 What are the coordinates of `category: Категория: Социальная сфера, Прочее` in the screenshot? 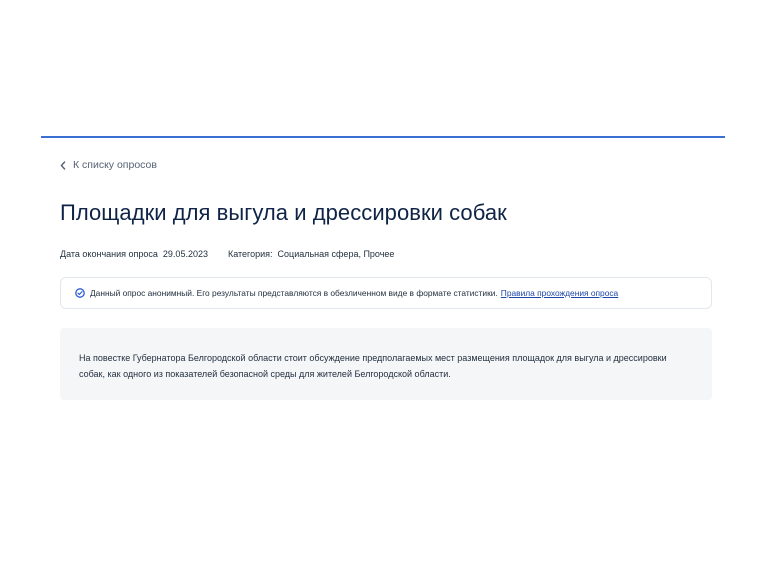 It's located at (311, 254).